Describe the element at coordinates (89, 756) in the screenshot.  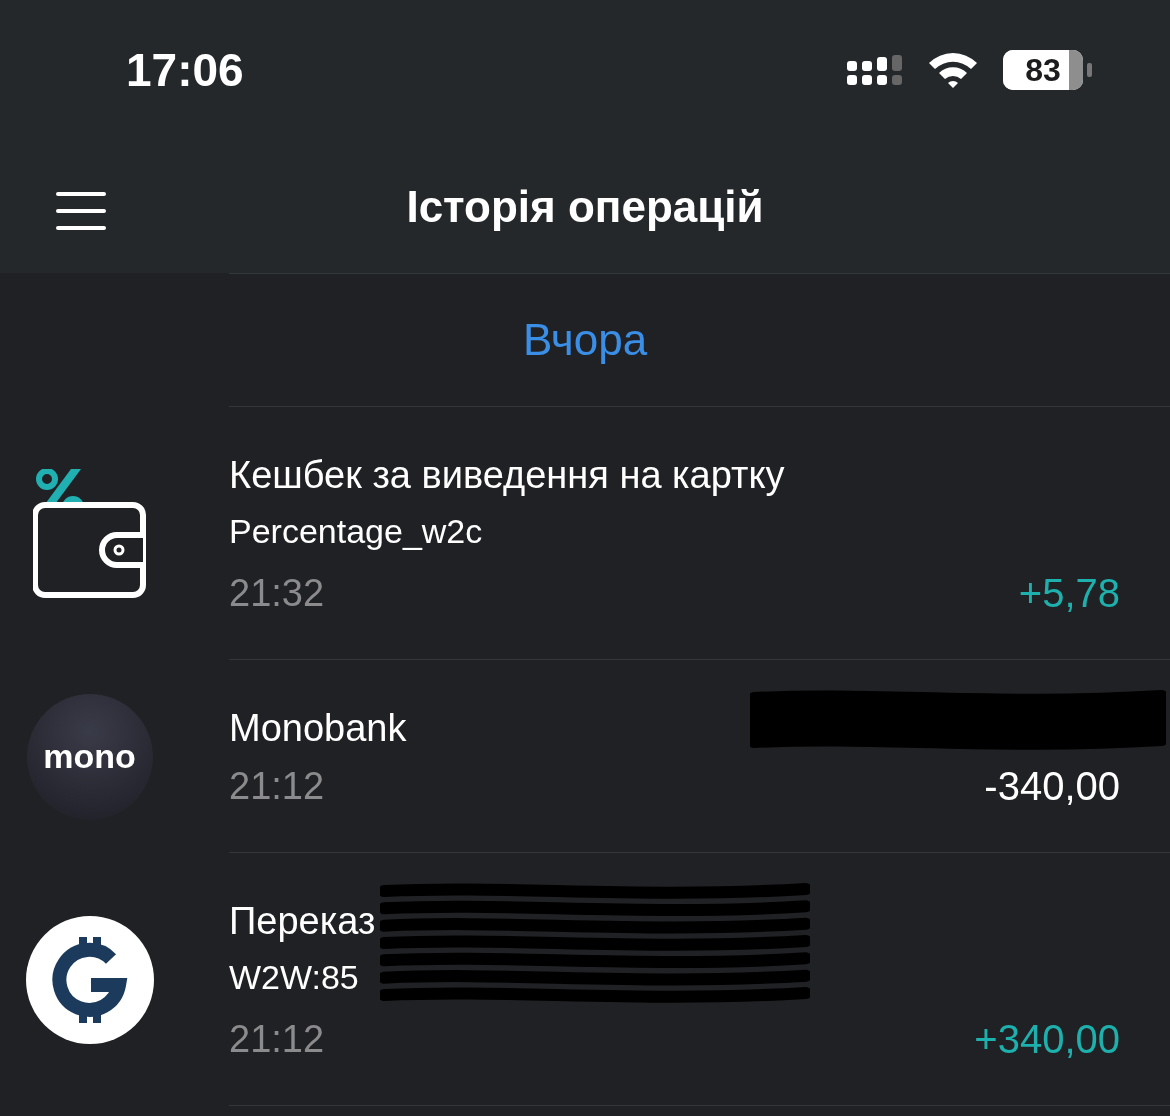
I see `bank-logo: mono` at that location.